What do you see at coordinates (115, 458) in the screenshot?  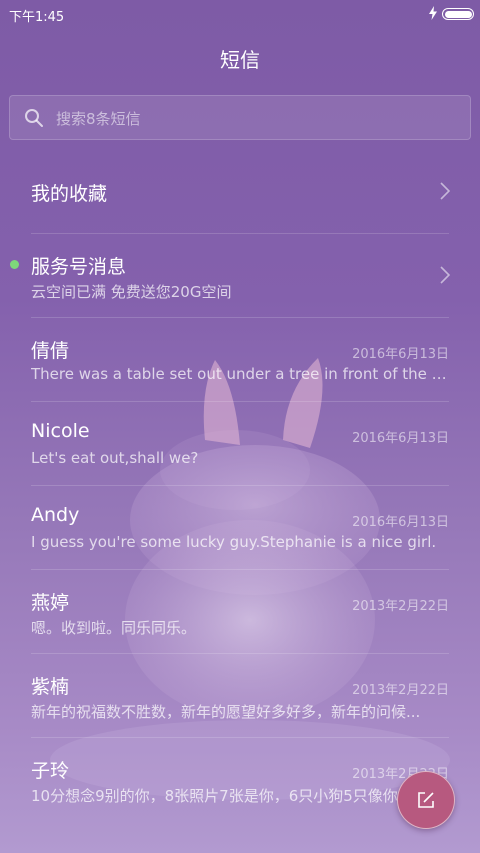 I see `message-preview: Let's eat out,shall we?` at bounding box center [115, 458].